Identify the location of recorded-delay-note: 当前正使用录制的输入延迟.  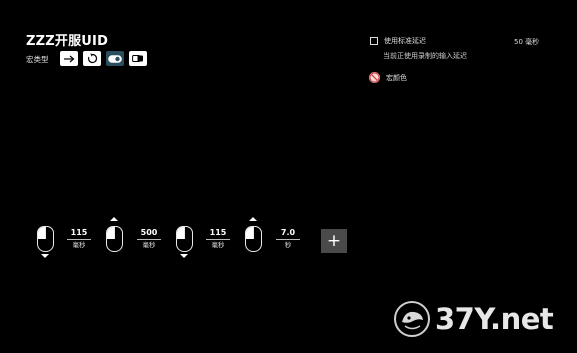
(425, 56).